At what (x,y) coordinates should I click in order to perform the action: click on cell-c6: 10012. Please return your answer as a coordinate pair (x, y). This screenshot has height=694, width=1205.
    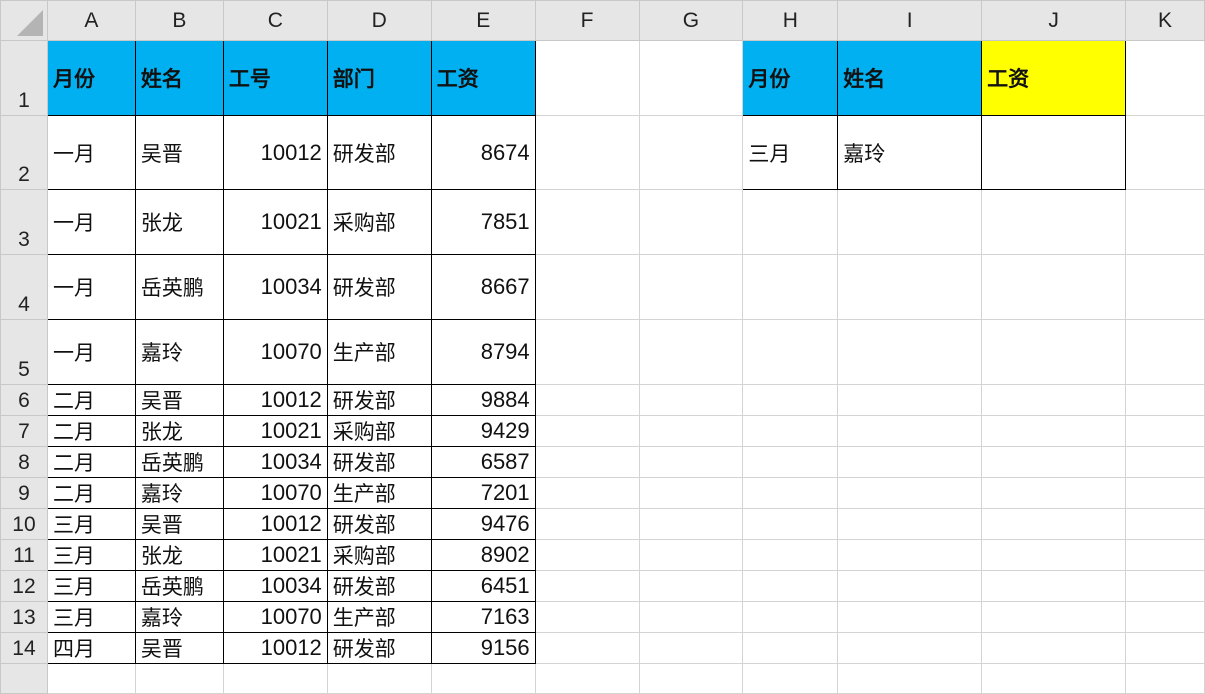
    Looking at the image, I should click on (275, 400).